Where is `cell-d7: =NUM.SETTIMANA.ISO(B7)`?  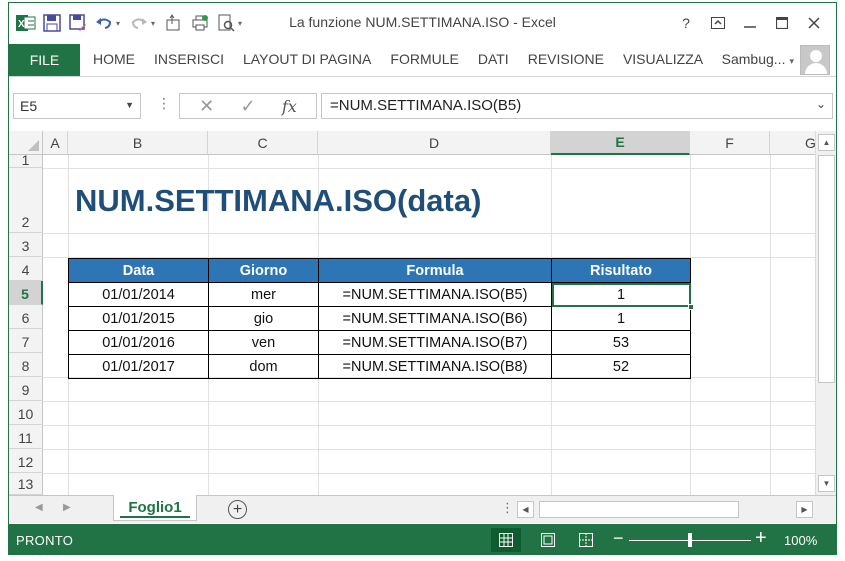 cell-d7: =NUM.SETTIMANA.ISO(B7) is located at coordinates (435, 342).